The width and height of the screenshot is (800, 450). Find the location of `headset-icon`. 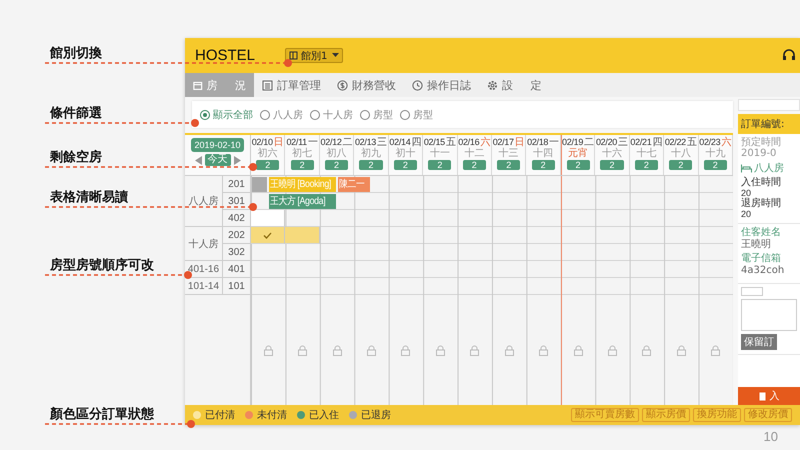

headset-icon is located at coordinates (789, 55).